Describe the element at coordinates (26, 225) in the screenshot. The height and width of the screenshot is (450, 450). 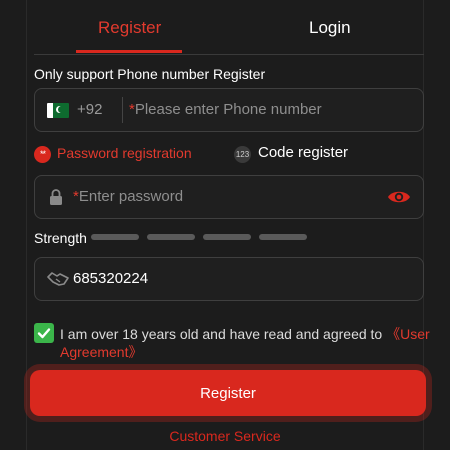
I see `frame-border-left` at that location.